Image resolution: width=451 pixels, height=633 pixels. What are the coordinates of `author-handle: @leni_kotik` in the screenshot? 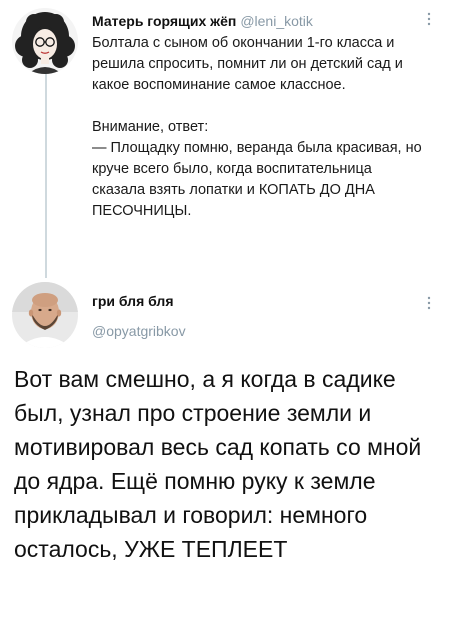 It's located at (276, 21).